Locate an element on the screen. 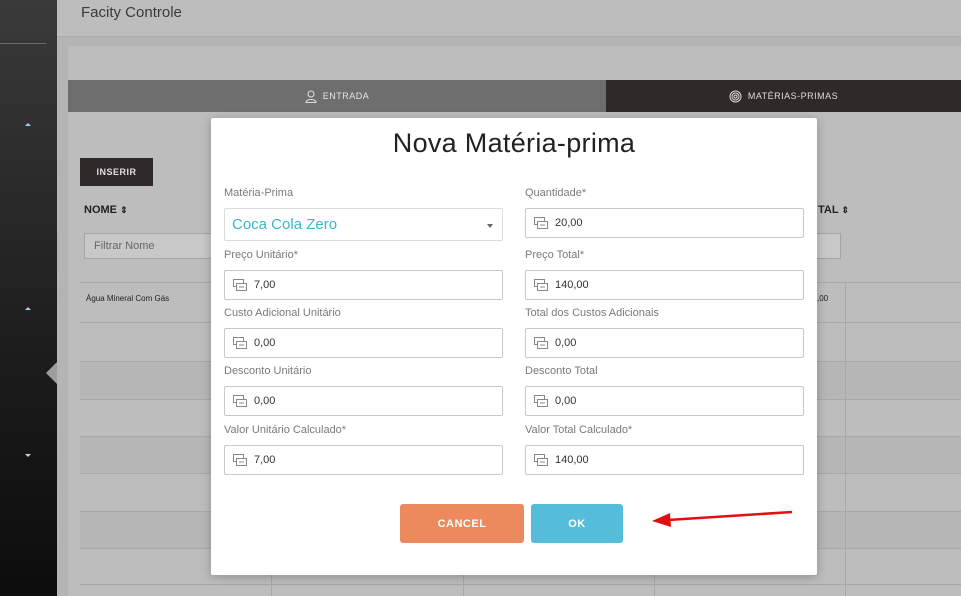  active-indicator-icon is located at coordinates (51, 373).